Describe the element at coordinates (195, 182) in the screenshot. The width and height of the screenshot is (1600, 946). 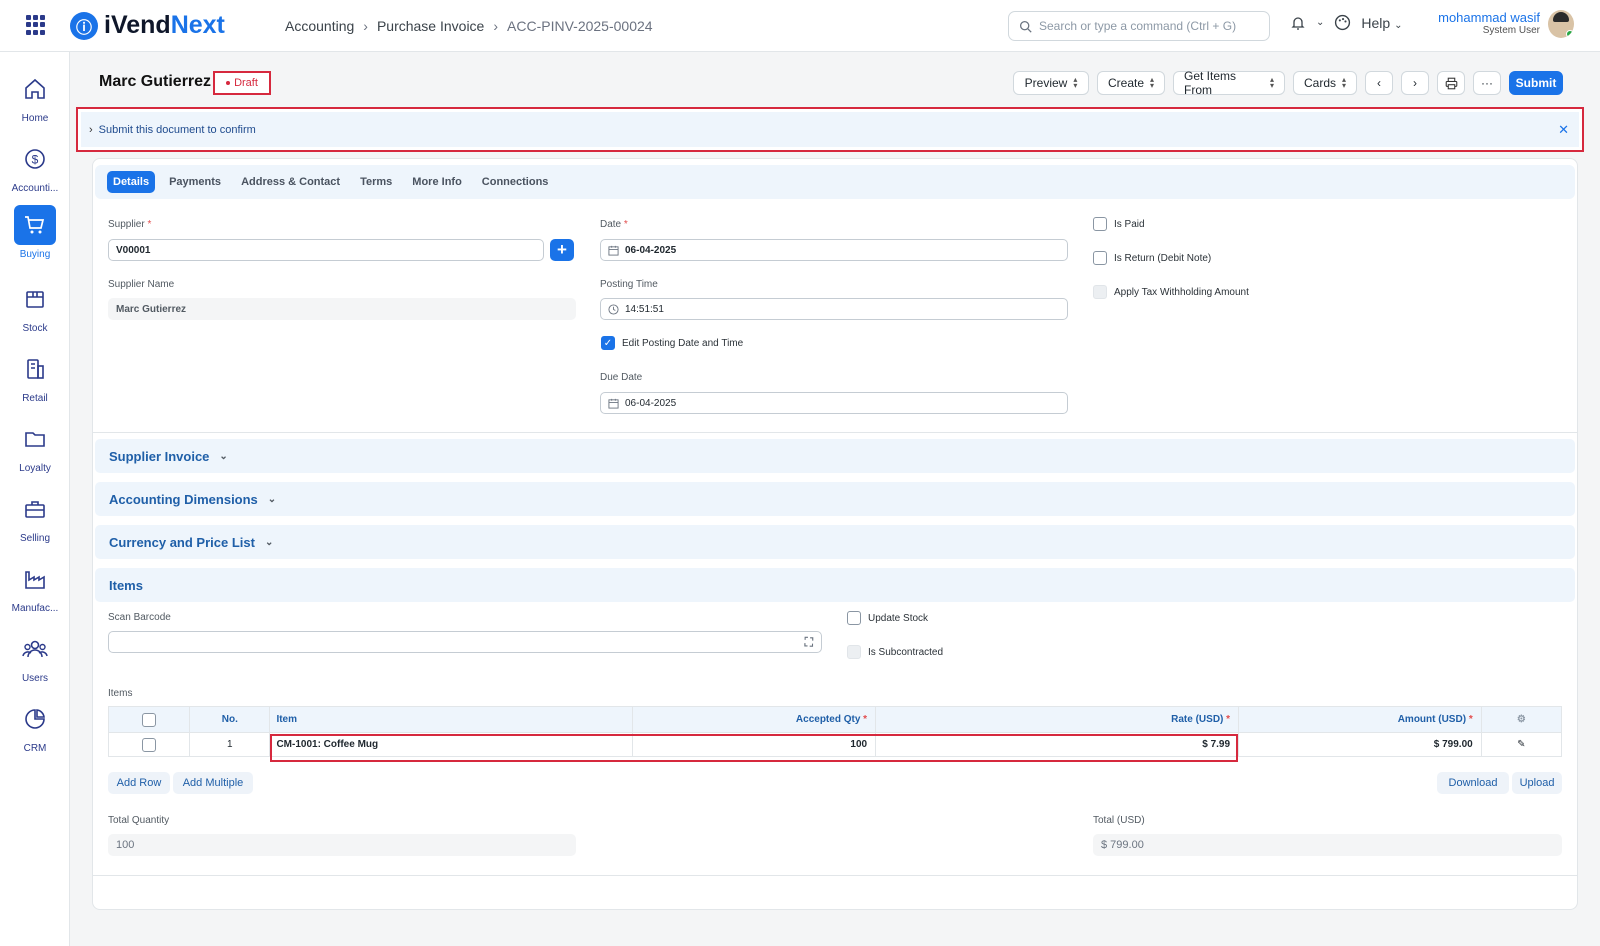
I see `tab-payments: Payments` at that location.